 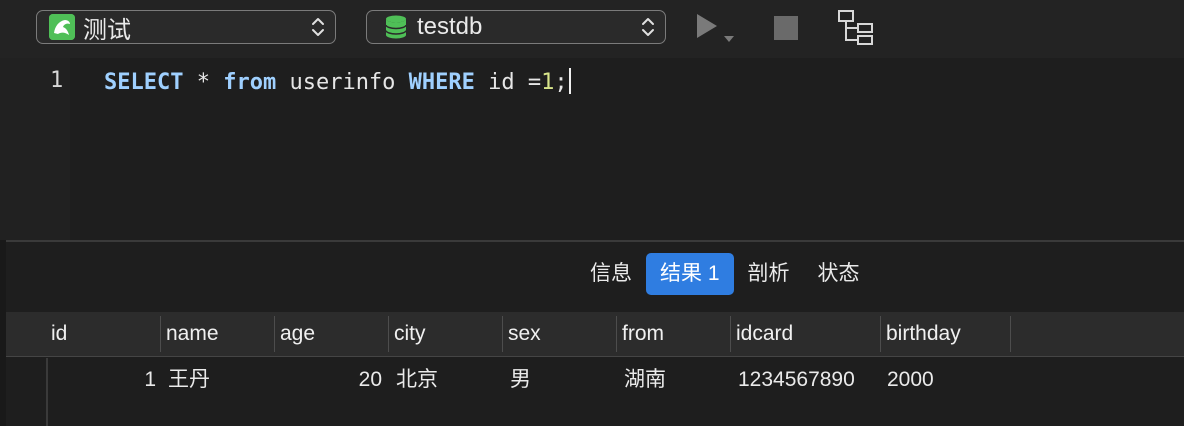 I want to click on keyword-from: from, so click(x=250, y=82).